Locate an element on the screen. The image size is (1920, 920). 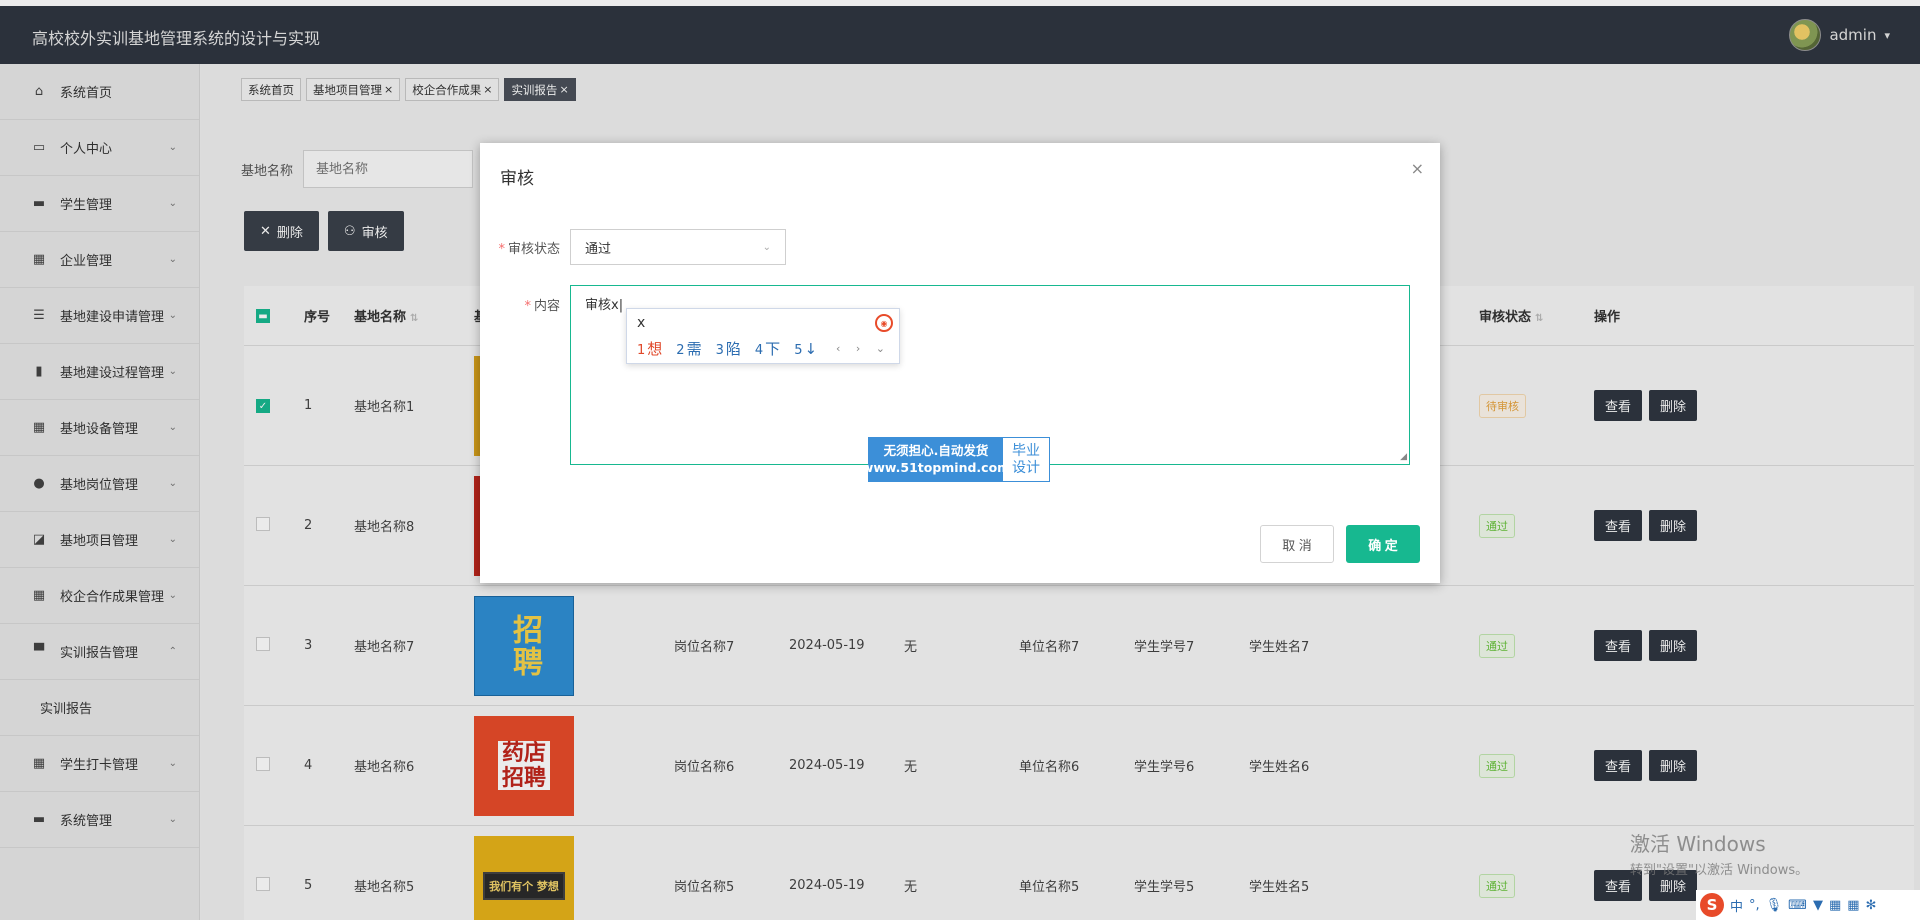
punct-toggle: °, is located at coordinates (1754, 905).